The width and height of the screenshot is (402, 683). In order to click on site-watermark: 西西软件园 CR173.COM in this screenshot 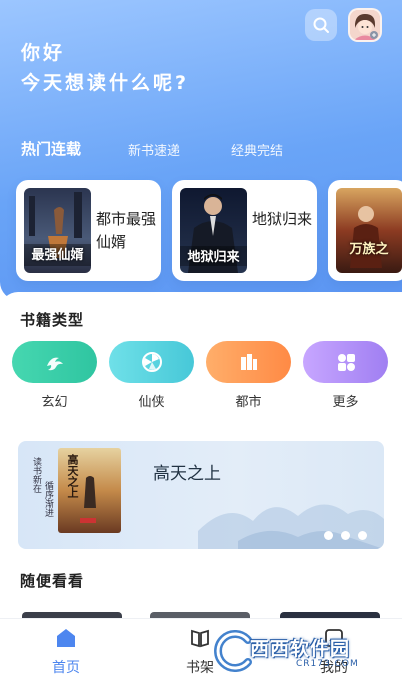, I will do `click(303, 651)`.